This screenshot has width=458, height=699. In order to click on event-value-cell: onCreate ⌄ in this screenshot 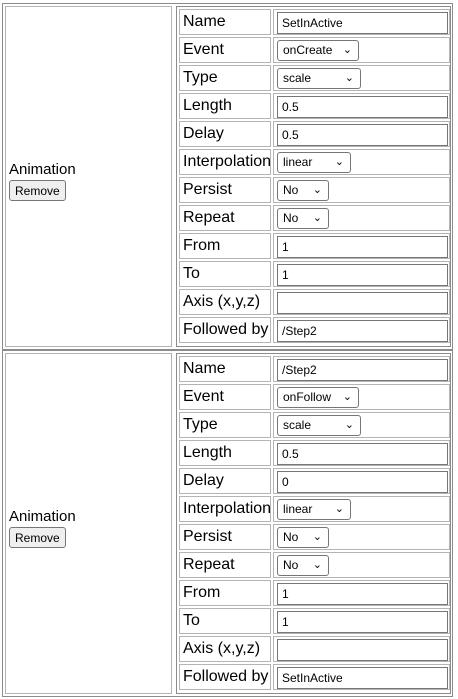, I will do `click(361, 50)`.